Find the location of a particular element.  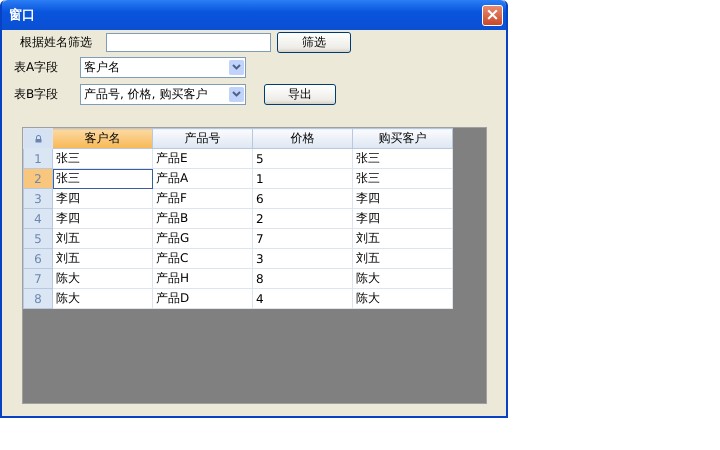

field-label: 表A字段 is located at coordinates (37, 67).